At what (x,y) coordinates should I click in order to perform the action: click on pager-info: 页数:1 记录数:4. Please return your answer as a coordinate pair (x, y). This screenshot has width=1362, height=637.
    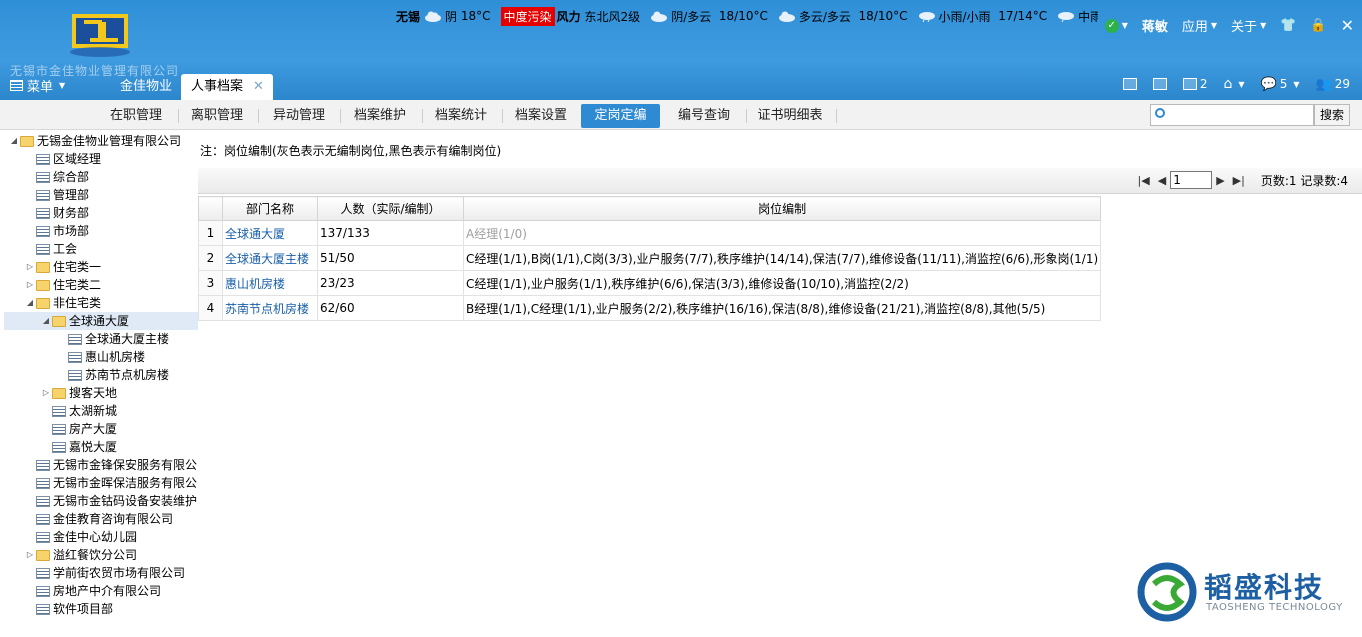
    Looking at the image, I should click on (1304, 180).